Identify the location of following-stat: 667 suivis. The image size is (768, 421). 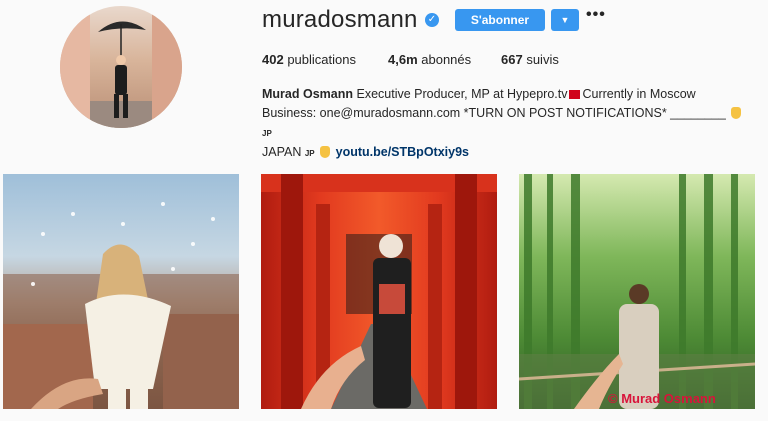
(530, 59).